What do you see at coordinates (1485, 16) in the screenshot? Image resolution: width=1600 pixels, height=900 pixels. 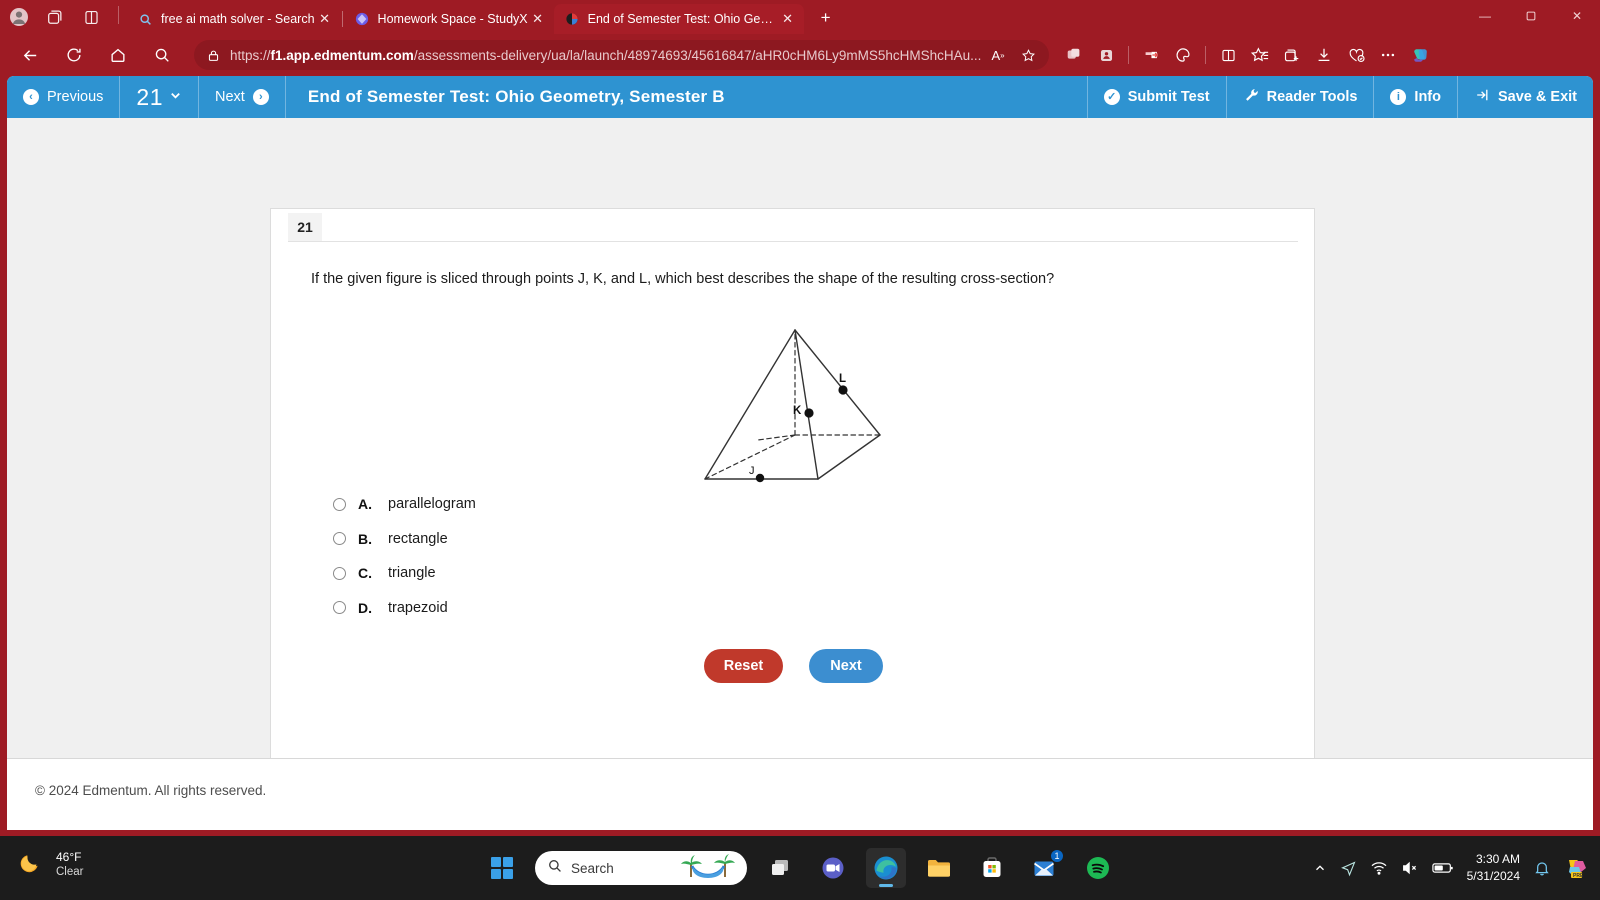 I see `minimize-button: —` at bounding box center [1485, 16].